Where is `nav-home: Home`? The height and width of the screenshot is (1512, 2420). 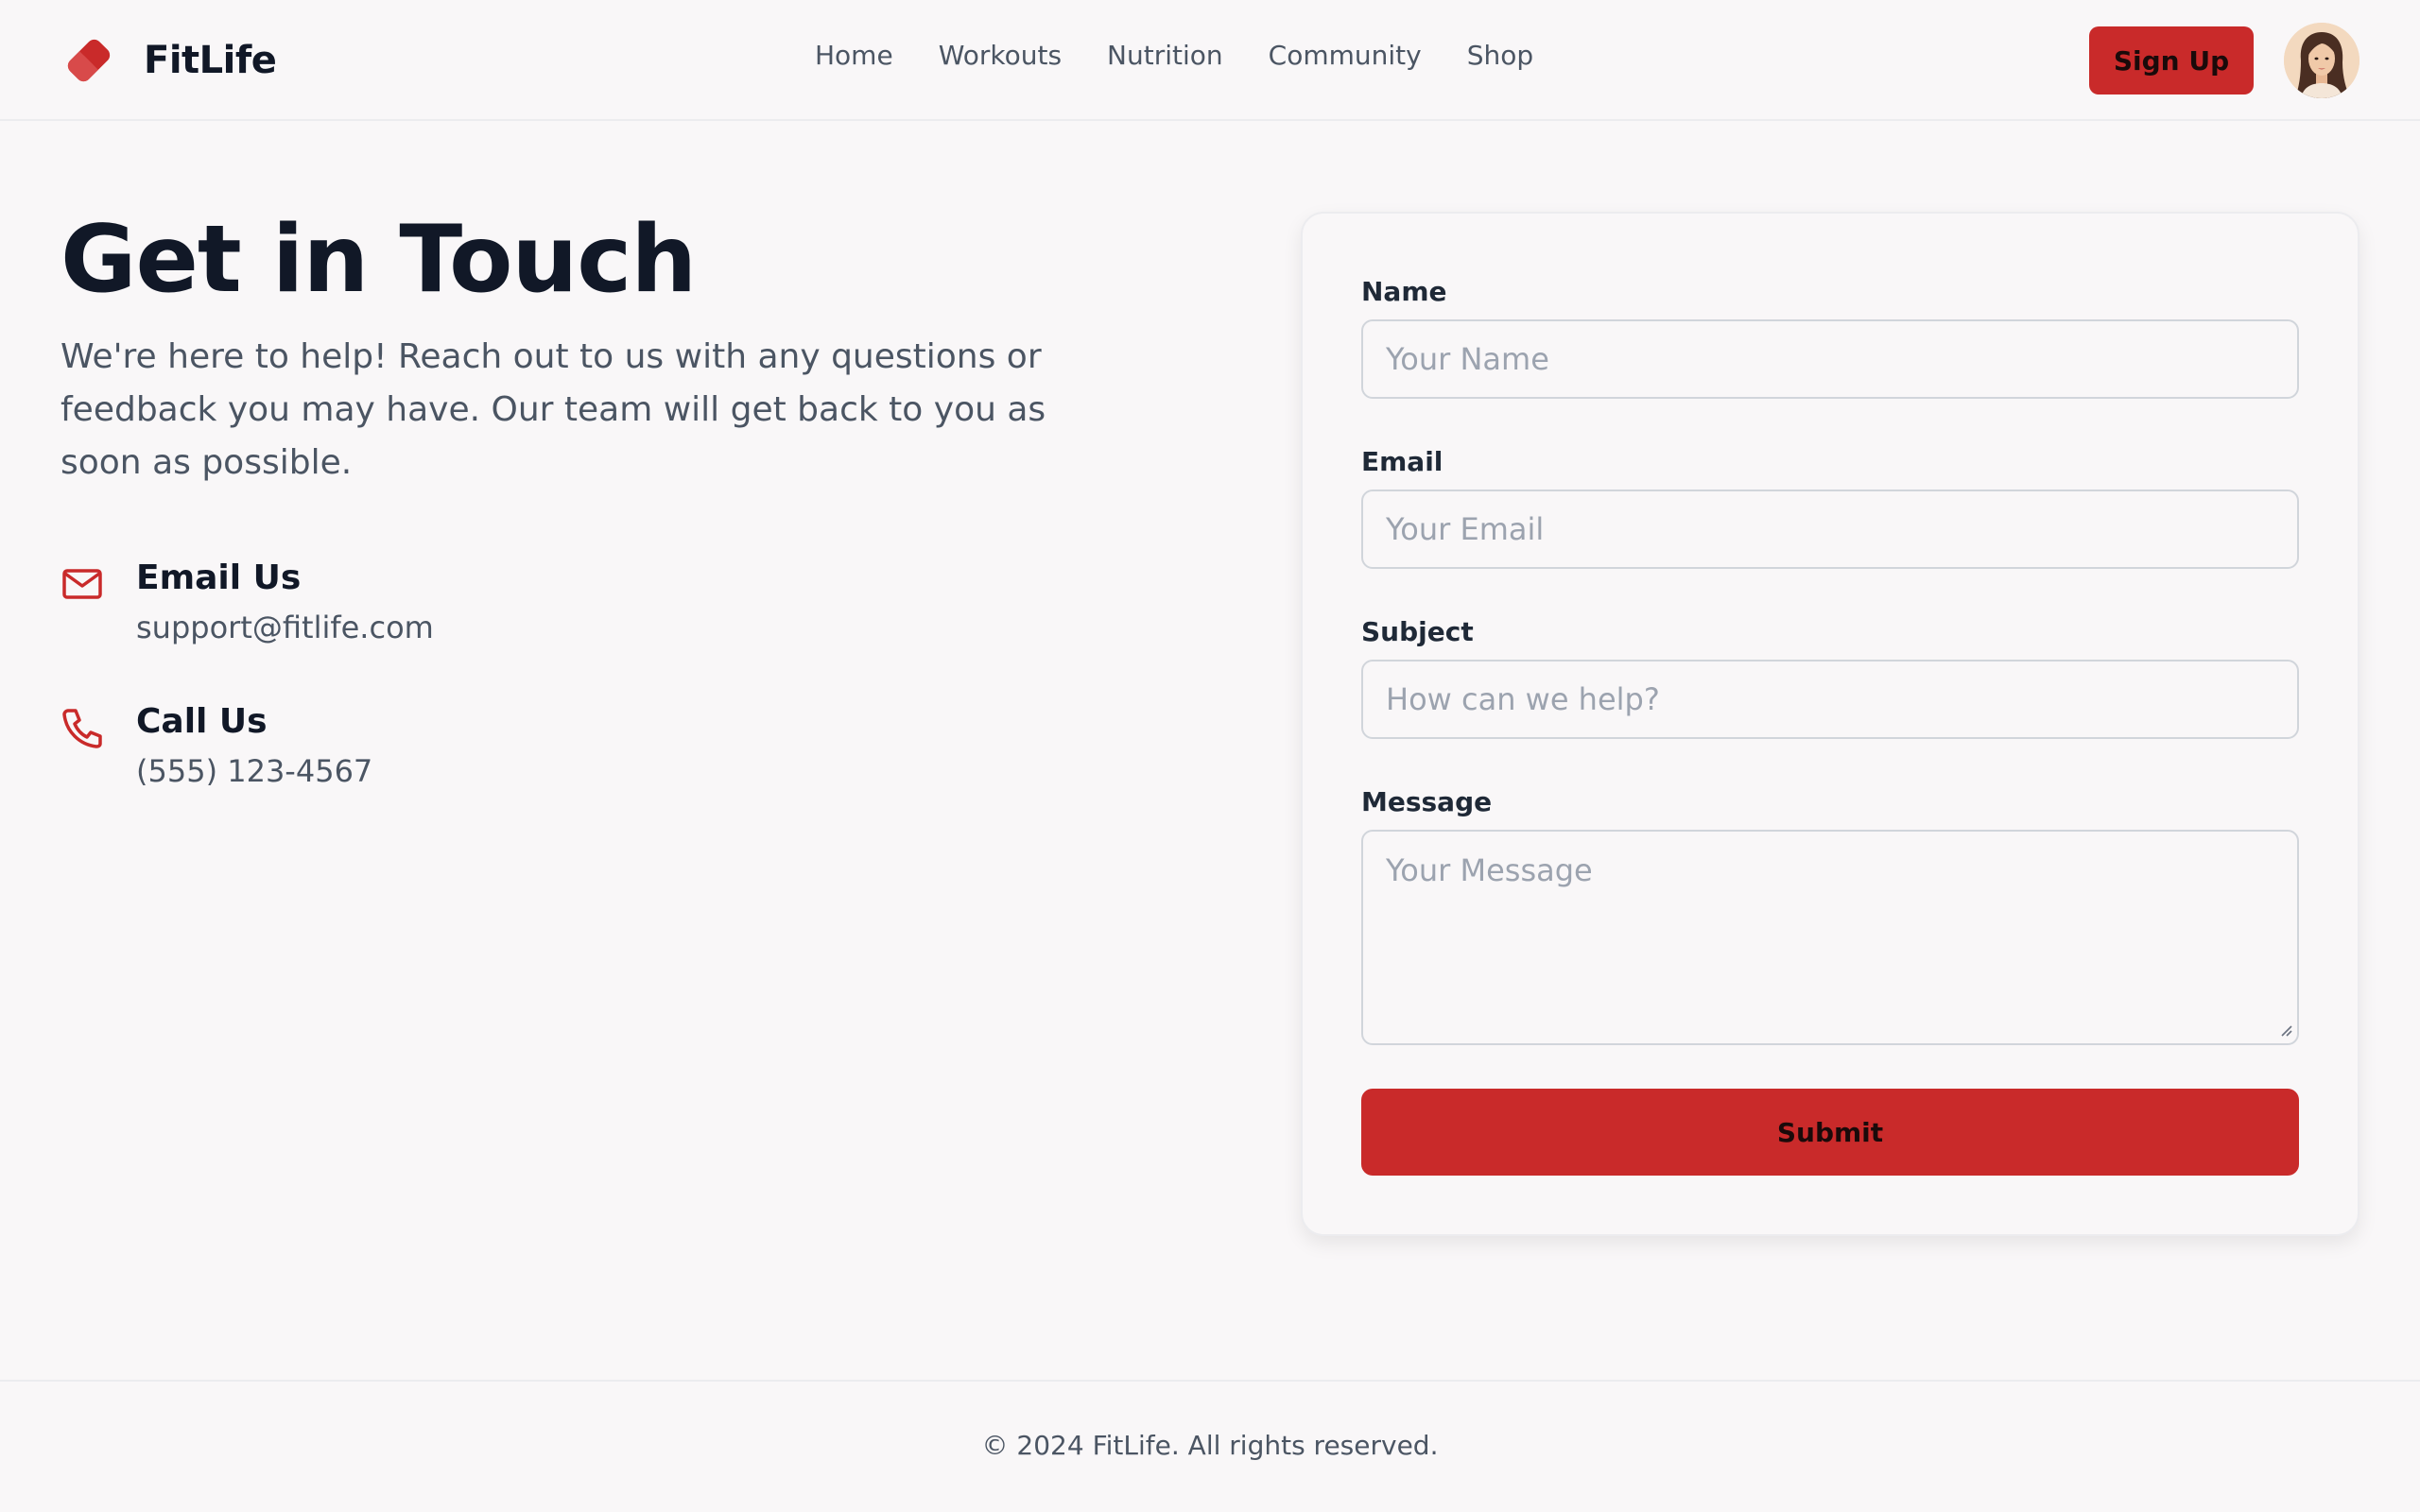 nav-home: Home is located at coordinates (854, 55).